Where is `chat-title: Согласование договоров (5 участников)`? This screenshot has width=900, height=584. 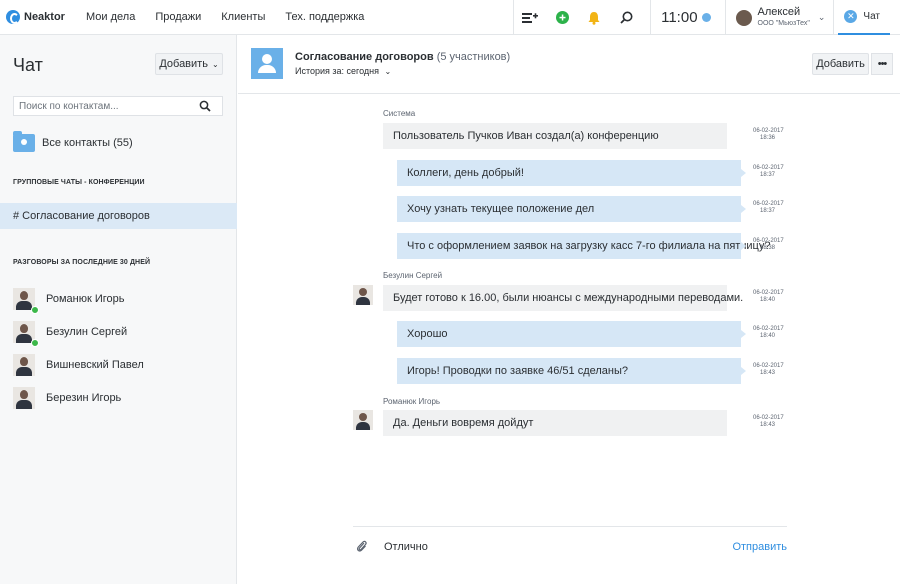 chat-title: Согласование договоров (5 участников) is located at coordinates (402, 57).